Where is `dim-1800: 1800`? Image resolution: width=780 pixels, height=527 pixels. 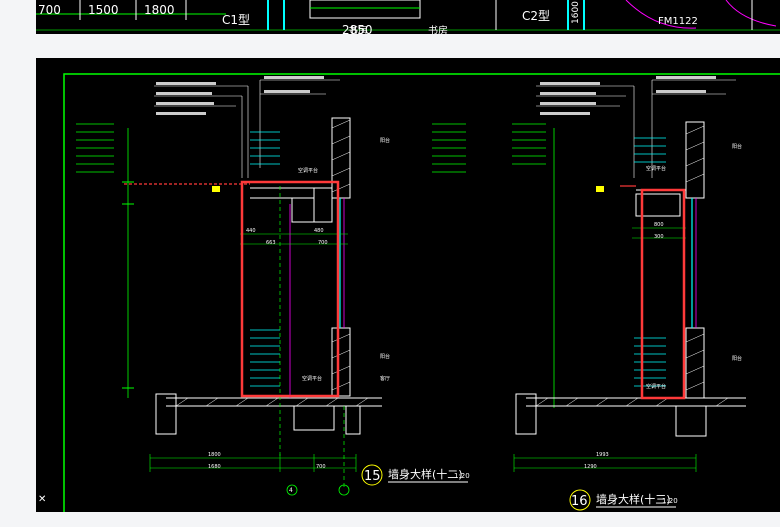
dim-1800: 1800 is located at coordinates (214, 455).